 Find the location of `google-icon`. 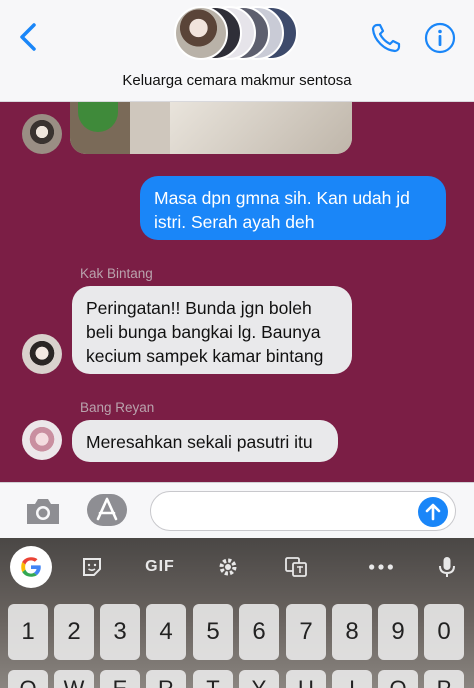

google-icon is located at coordinates (31, 567).